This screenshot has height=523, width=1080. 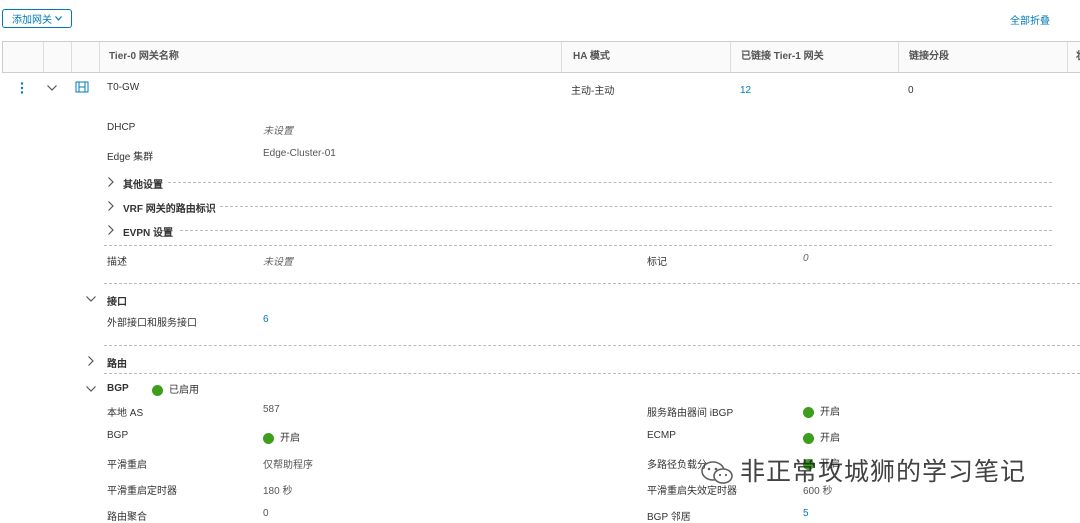 What do you see at coordinates (271, 409) in the screenshot?
I see `local-as-value: 587` at bounding box center [271, 409].